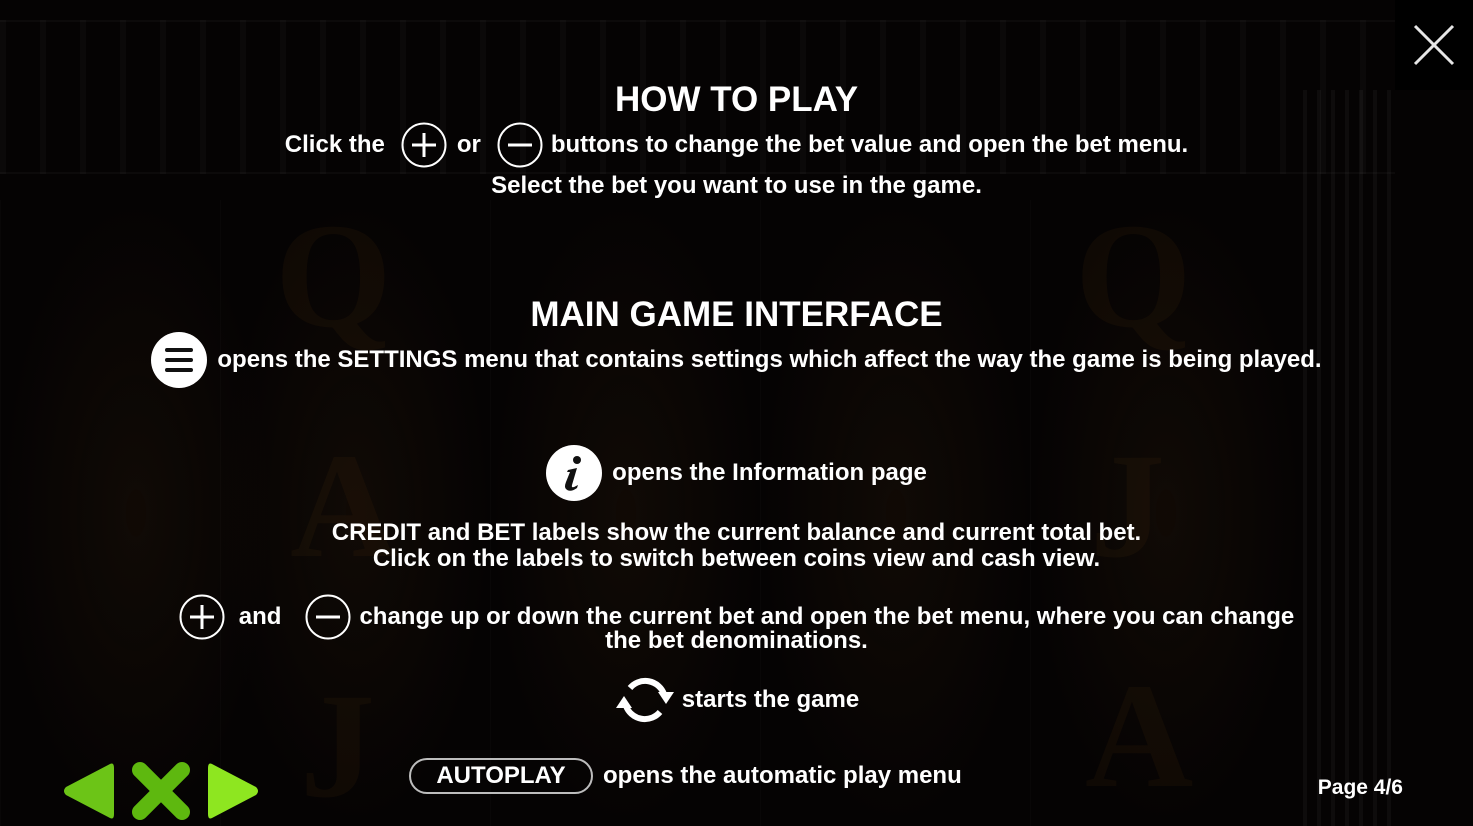 This screenshot has height=826, width=1473. I want to click on bet-change-description: the bet denominations., so click(736, 640).